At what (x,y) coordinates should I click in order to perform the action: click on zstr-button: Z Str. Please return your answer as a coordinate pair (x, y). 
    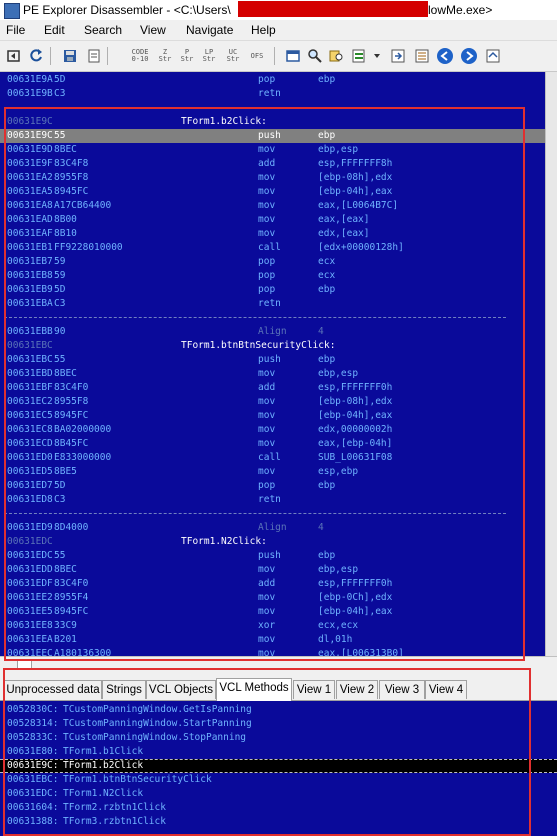
    Looking at the image, I should click on (165, 56).